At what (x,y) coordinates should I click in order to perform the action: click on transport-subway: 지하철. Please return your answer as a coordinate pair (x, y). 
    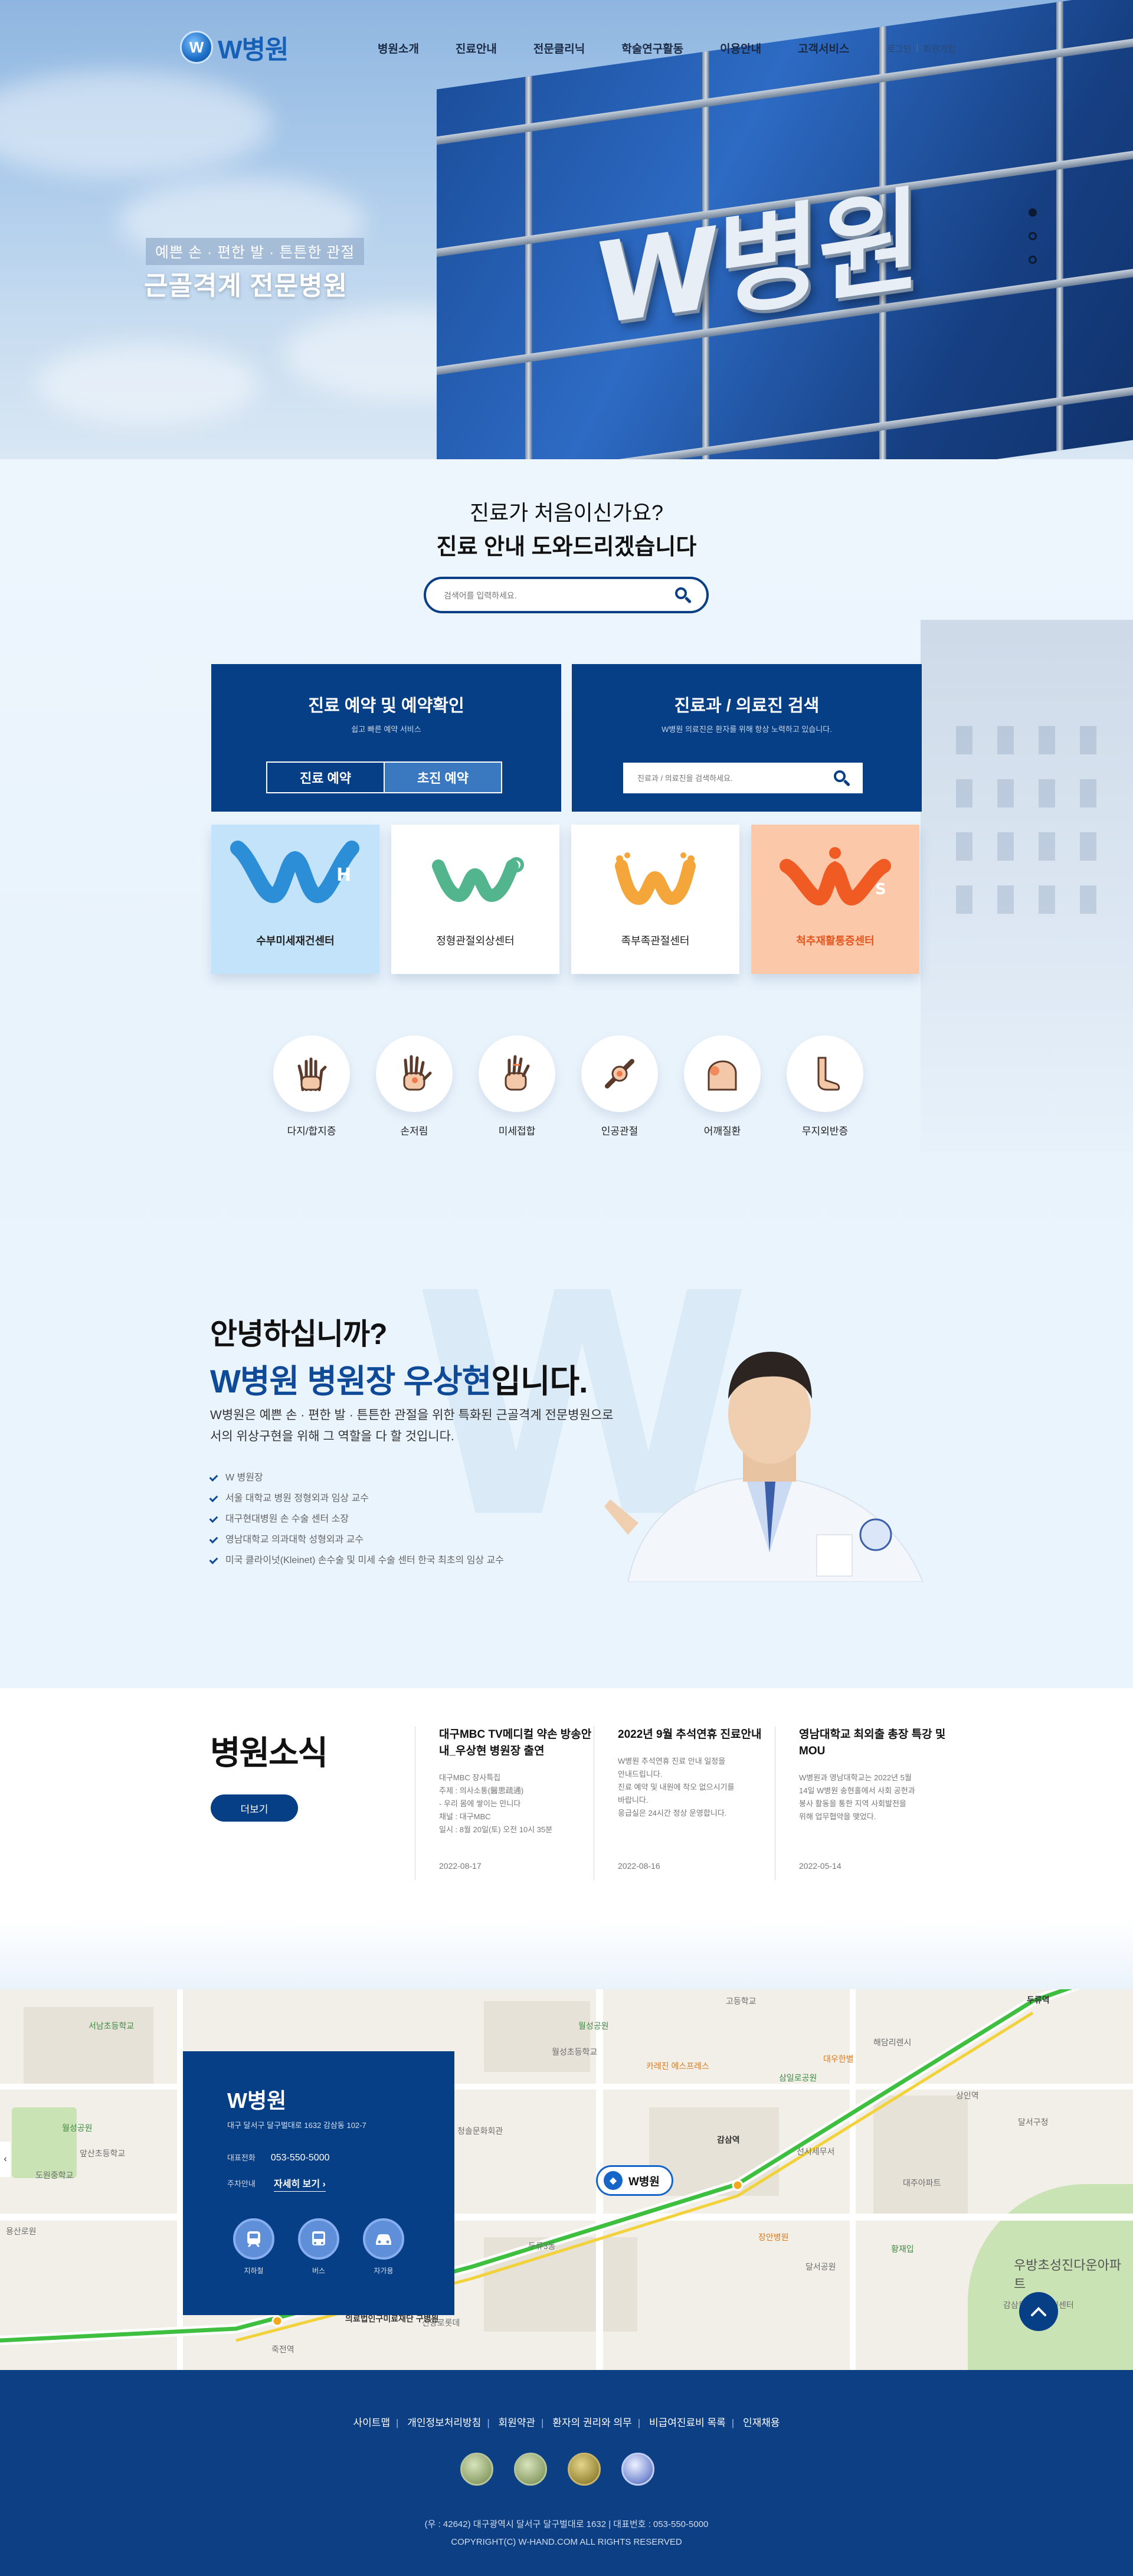
    Looking at the image, I should click on (253, 2247).